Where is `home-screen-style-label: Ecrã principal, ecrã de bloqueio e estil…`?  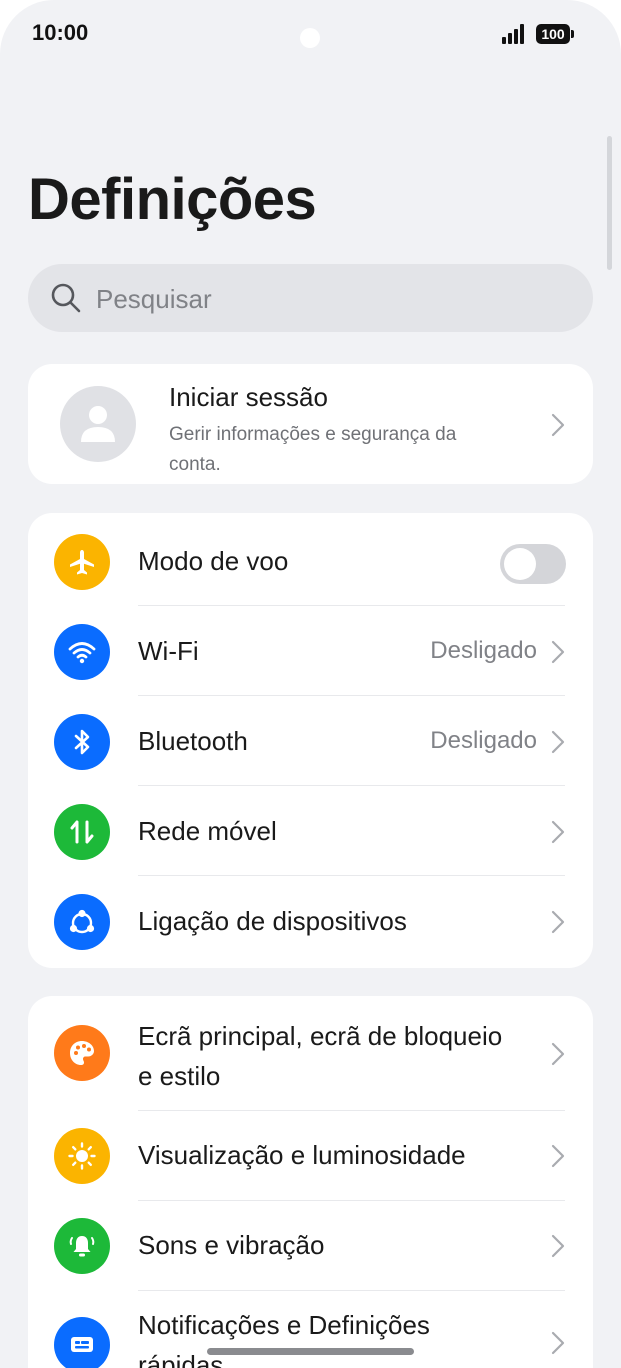 home-screen-style-label: Ecrã principal, ecrã de bloqueio e estil… is located at coordinates (320, 1056).